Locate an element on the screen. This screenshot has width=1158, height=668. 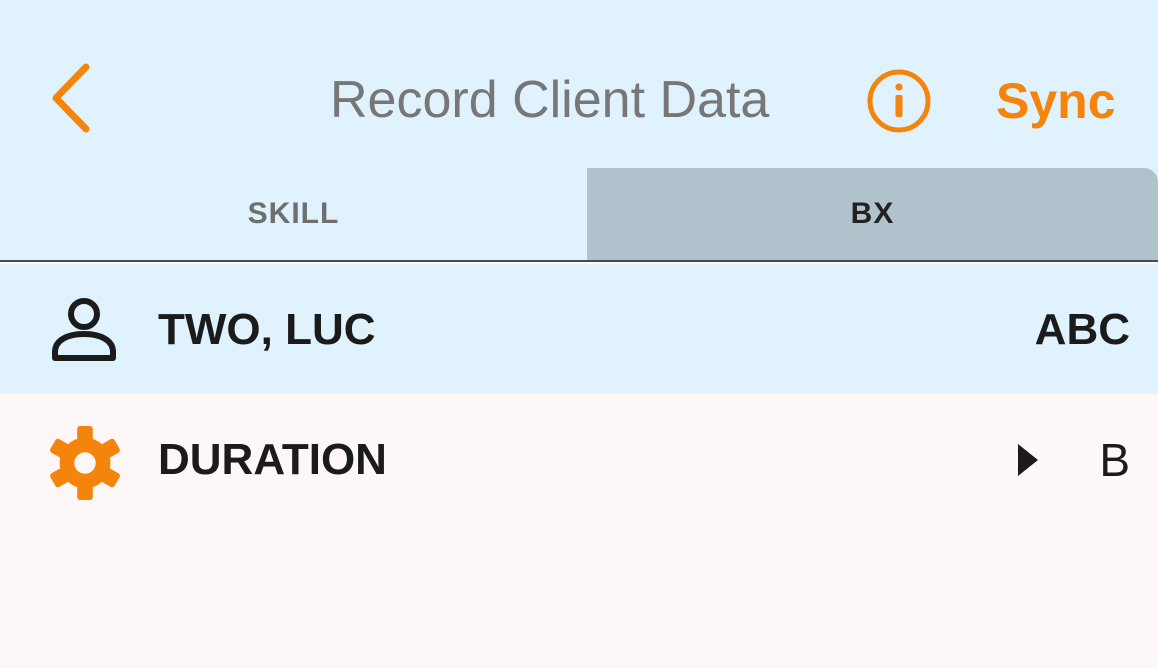
back-button is located at coordinates (70, 98).